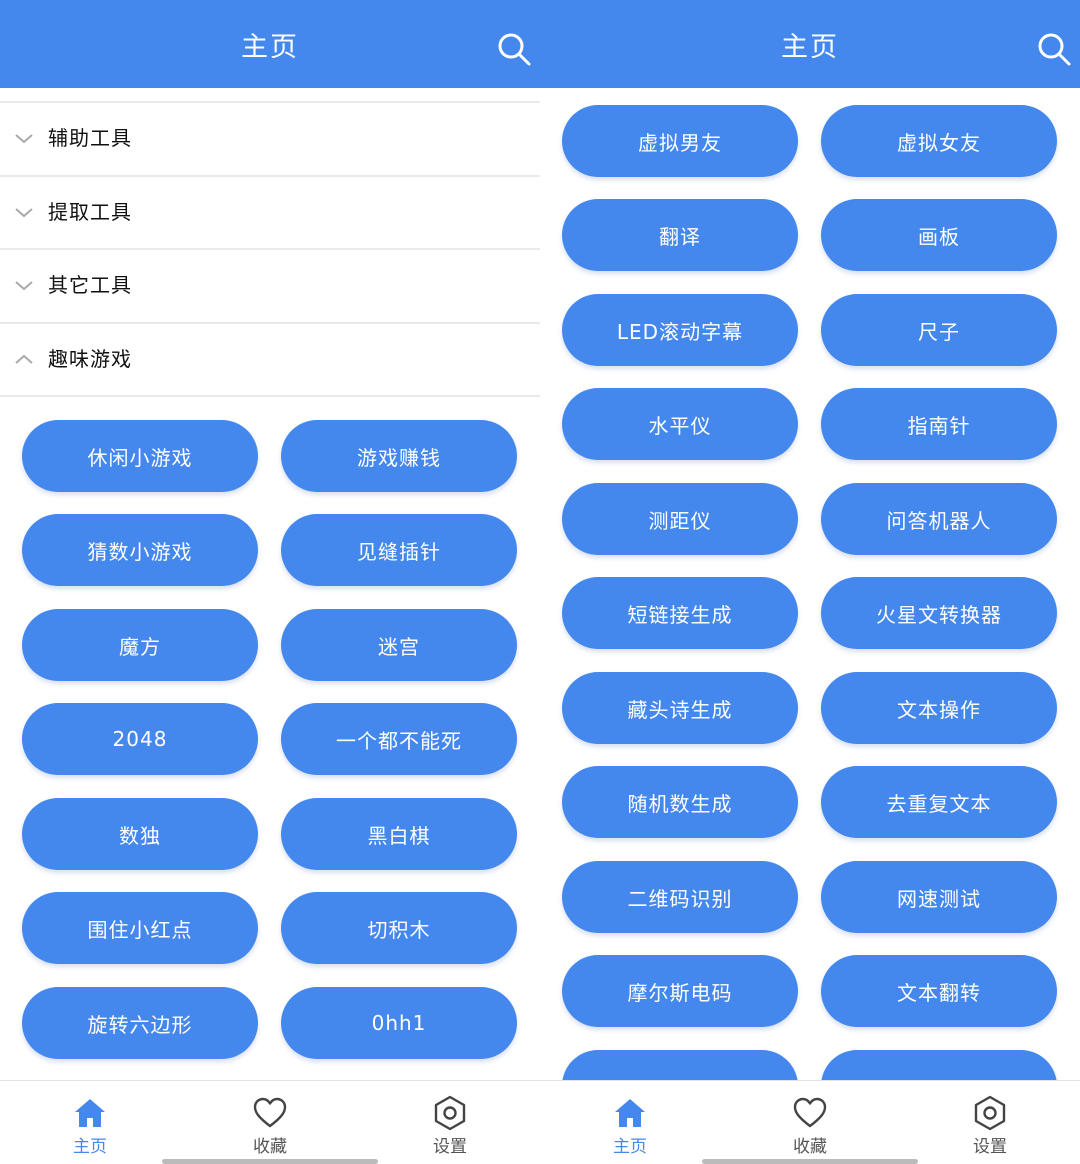 Image resolution: width=1080 pixels, height=1164 pixels. What do you see at coordinates (399, 834) in the screenshot?
I see `game-button: 黑白棋` at bounding box center [399, 834].